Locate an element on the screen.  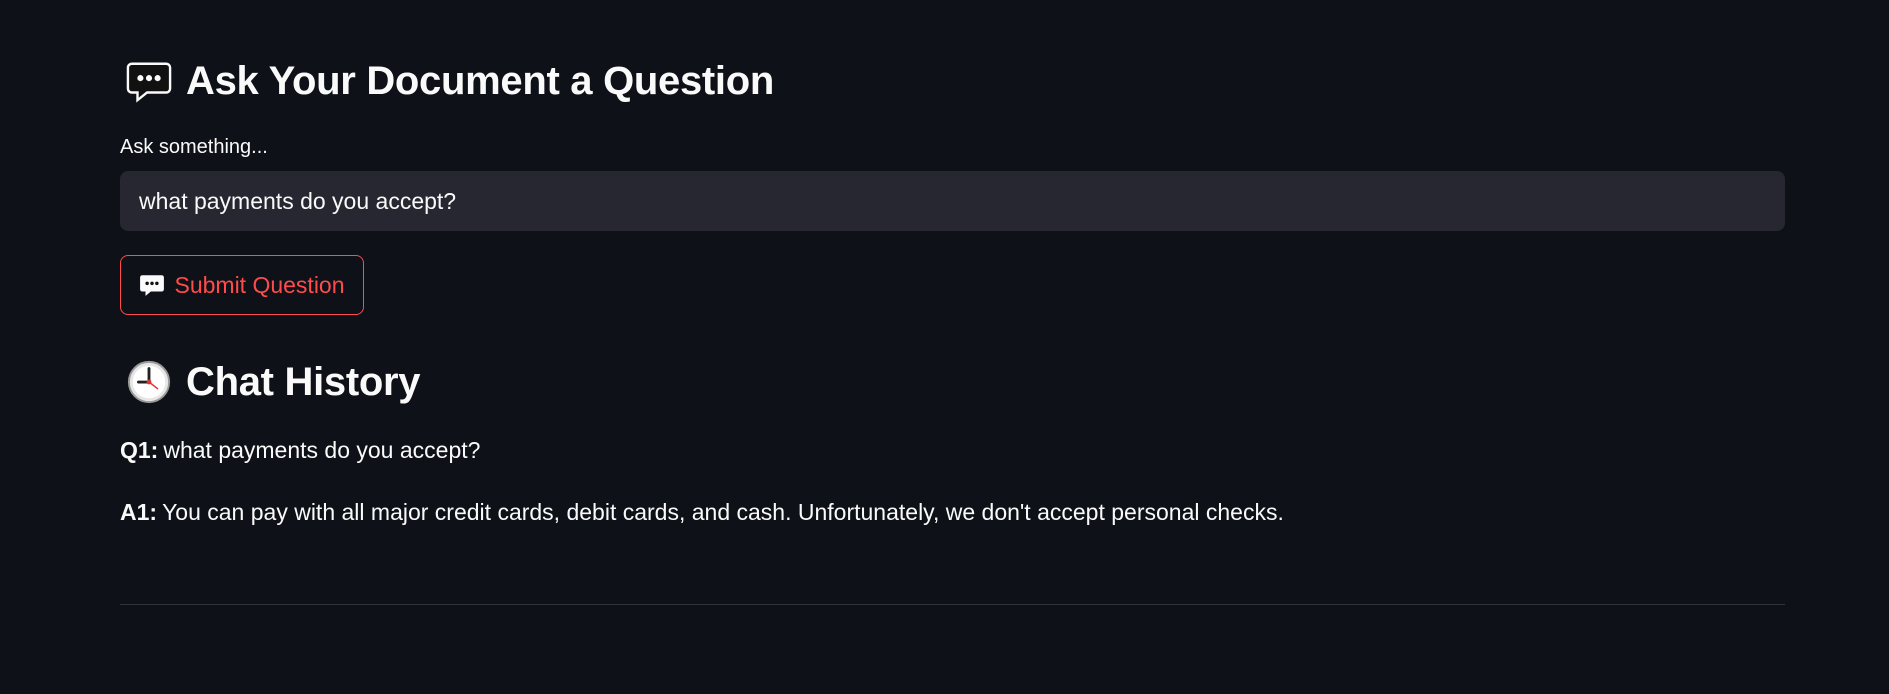
history-question: Q1: what payments do you accept? is located at coordinates (300, 450).